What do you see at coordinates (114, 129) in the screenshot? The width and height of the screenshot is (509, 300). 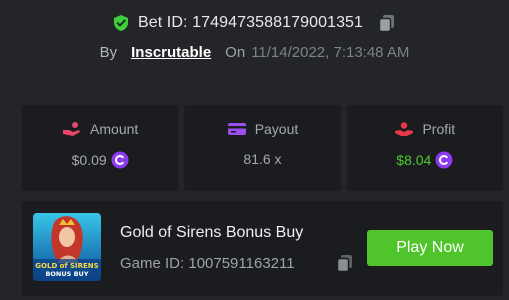 I see `amount-label: Amount` at bounding box center [114, 129].